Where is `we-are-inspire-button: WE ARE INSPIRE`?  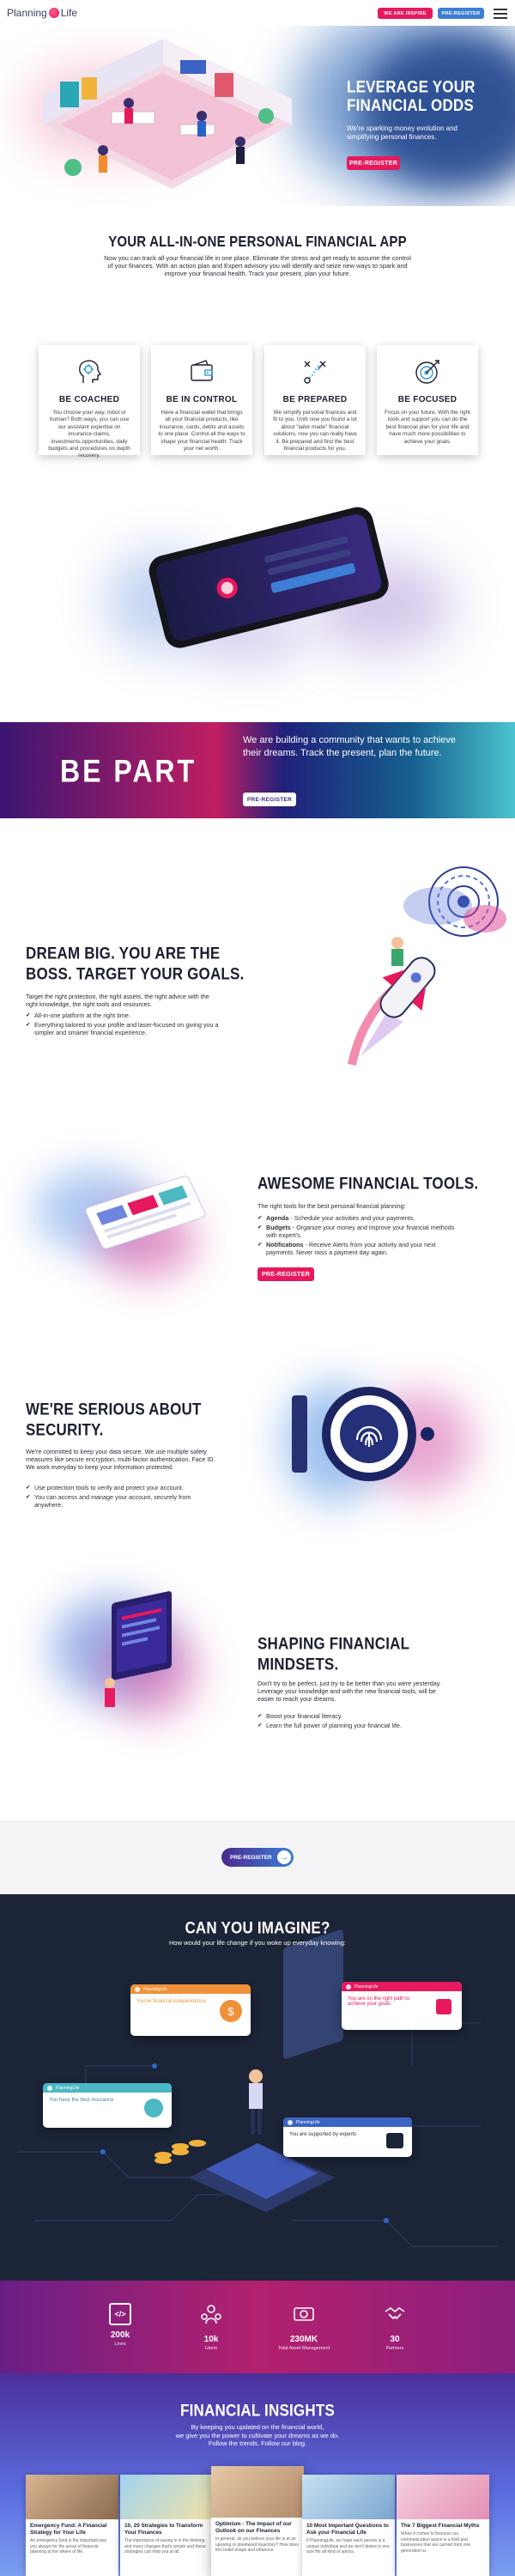 we-are-inspire-button: WE ARE INSPIRE is located at coordinates (405, 13).